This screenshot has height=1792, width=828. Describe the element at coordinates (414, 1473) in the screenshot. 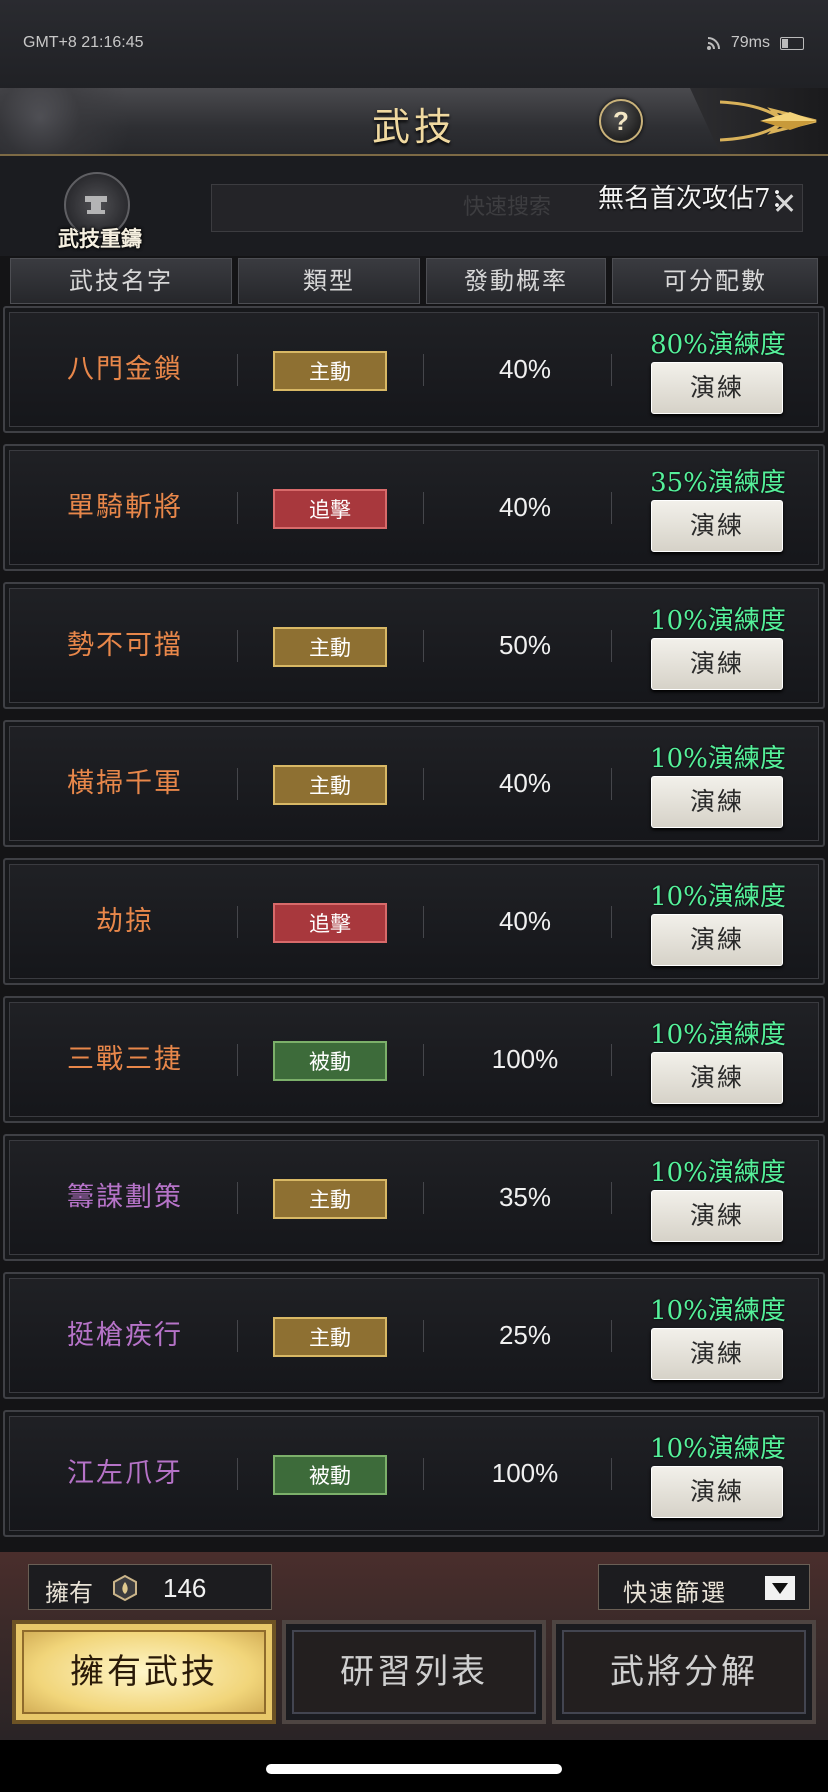

I see `skill-row: 江左爪牙 被動 100% 10%演練度 演練` at that location.